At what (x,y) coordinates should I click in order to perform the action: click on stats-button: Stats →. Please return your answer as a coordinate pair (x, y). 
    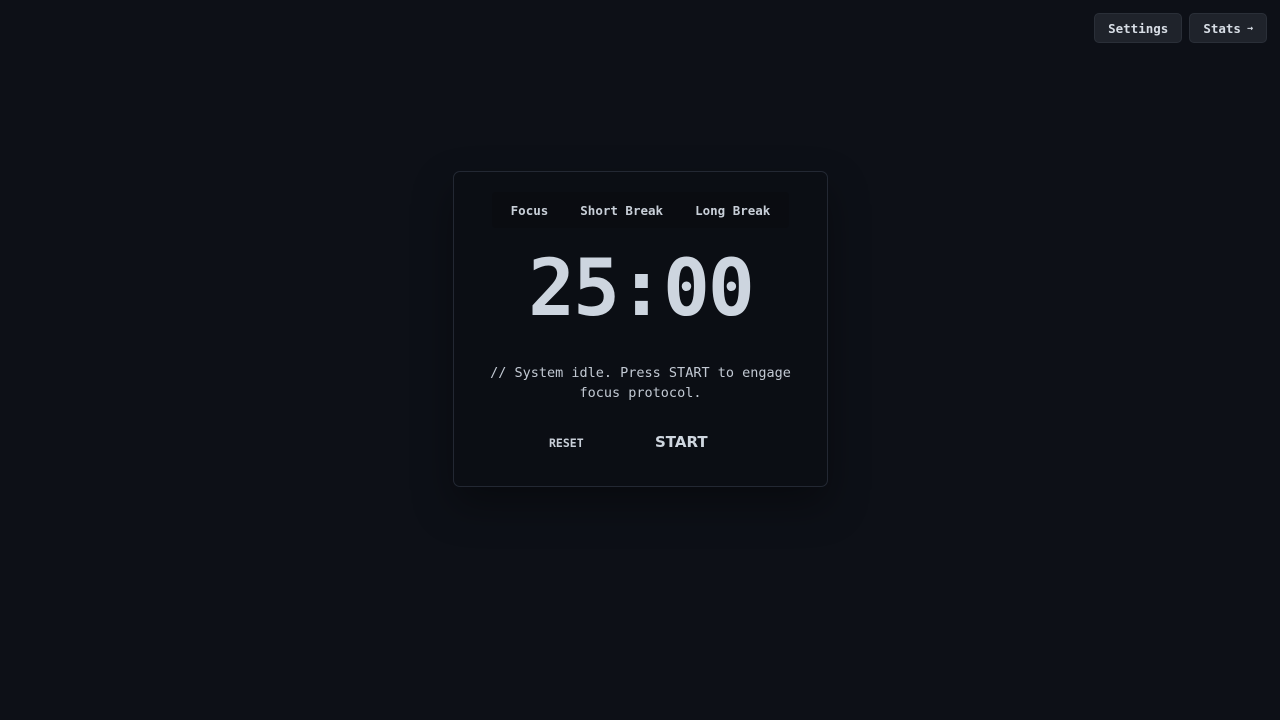
    Looking at the image, I should click on (1228, 28).